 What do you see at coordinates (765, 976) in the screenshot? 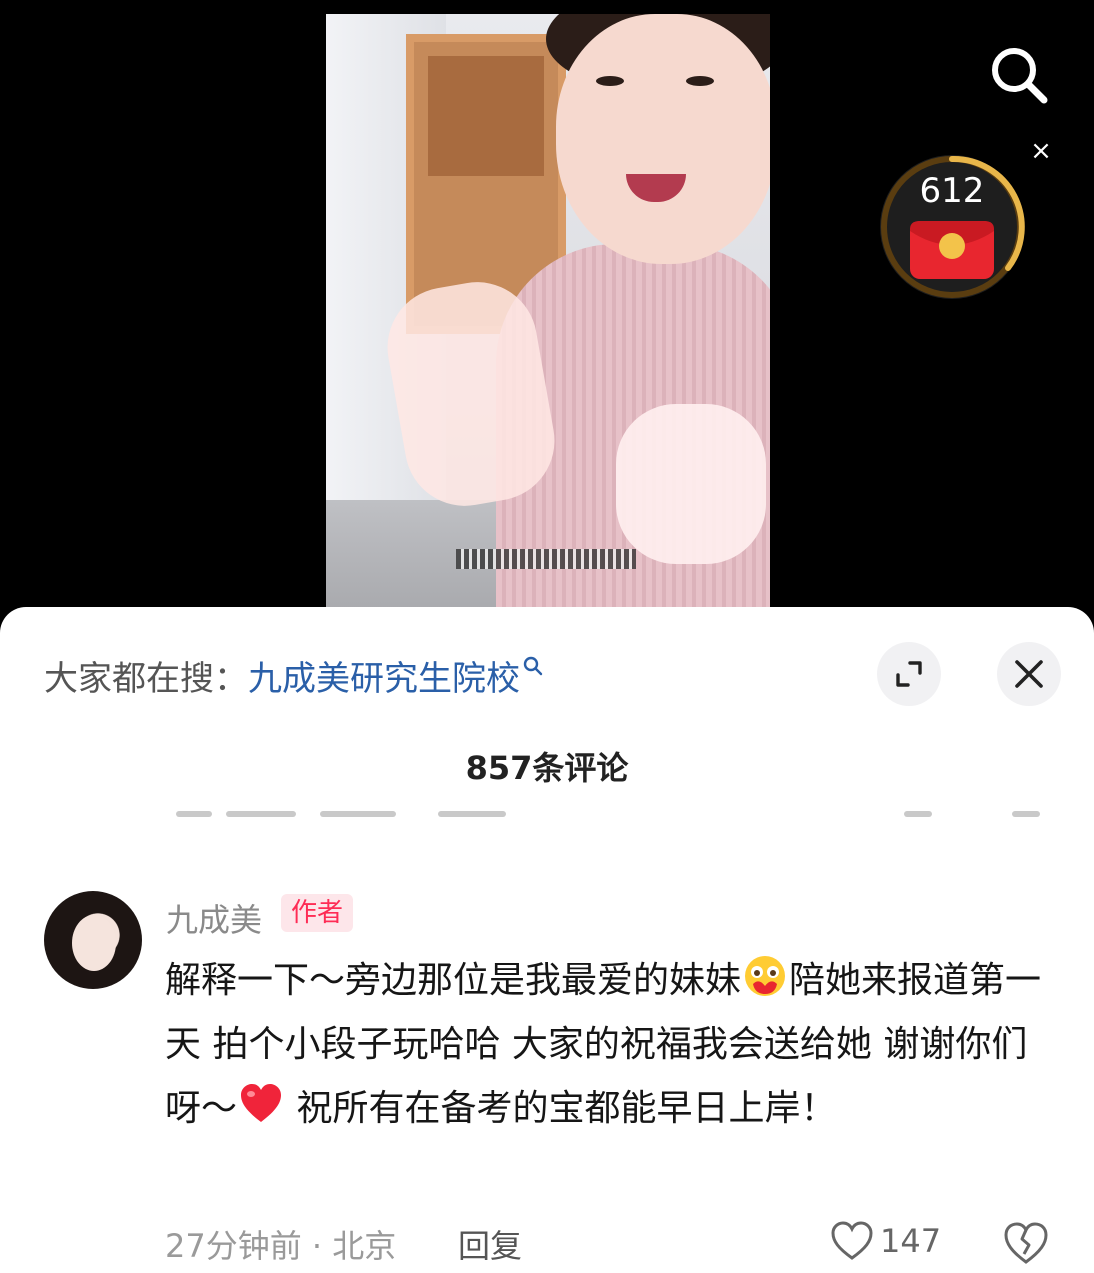
I see `blush-emoji` at bounding box center [765, 976].